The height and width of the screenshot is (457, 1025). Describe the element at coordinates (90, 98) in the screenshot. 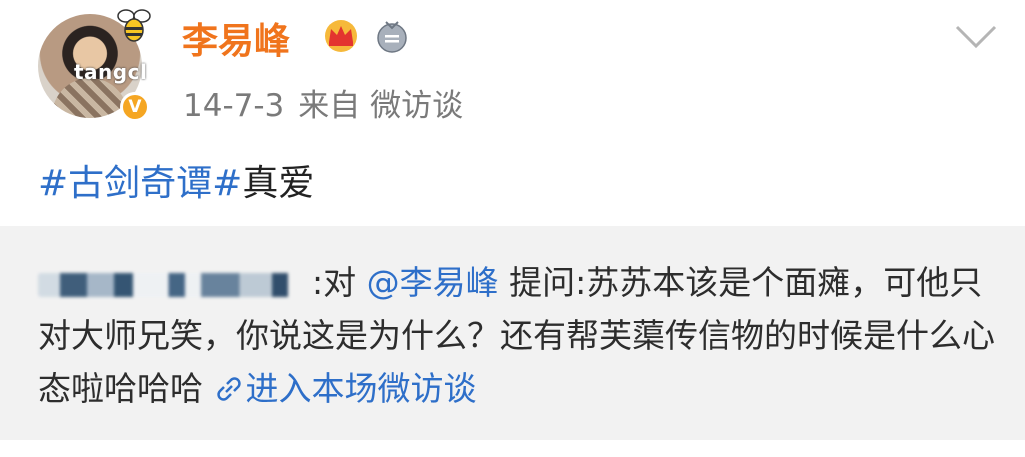

I see `avatar-shirt` at that location.